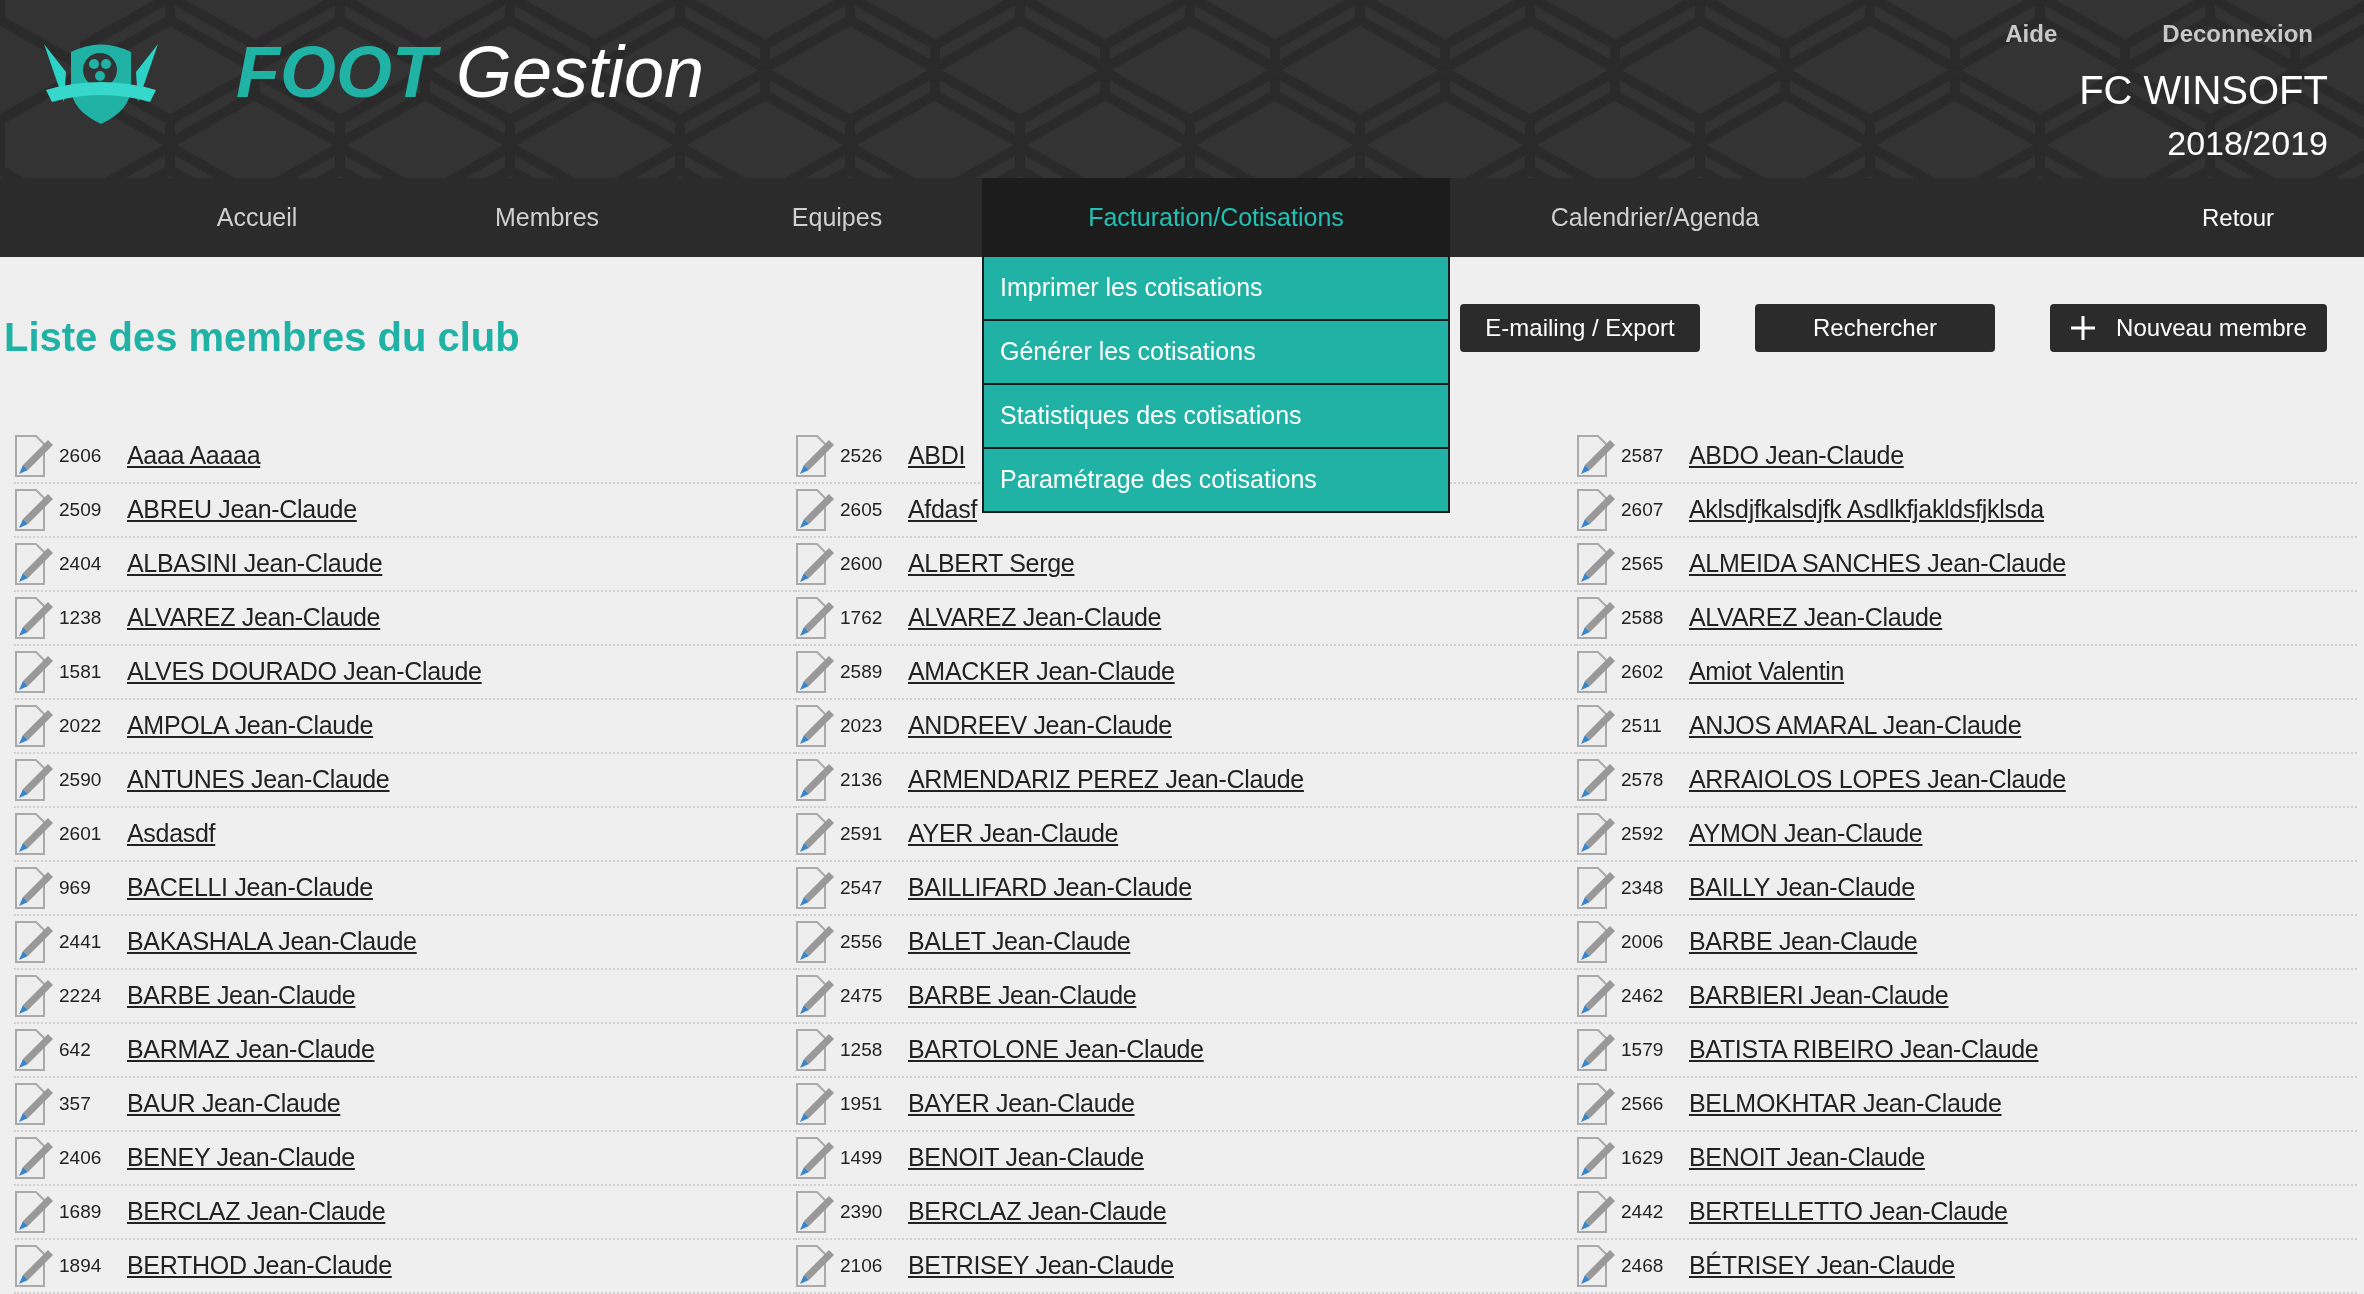  I want to click on member-link: Aaaa Aaaaa, so click(194, 456).